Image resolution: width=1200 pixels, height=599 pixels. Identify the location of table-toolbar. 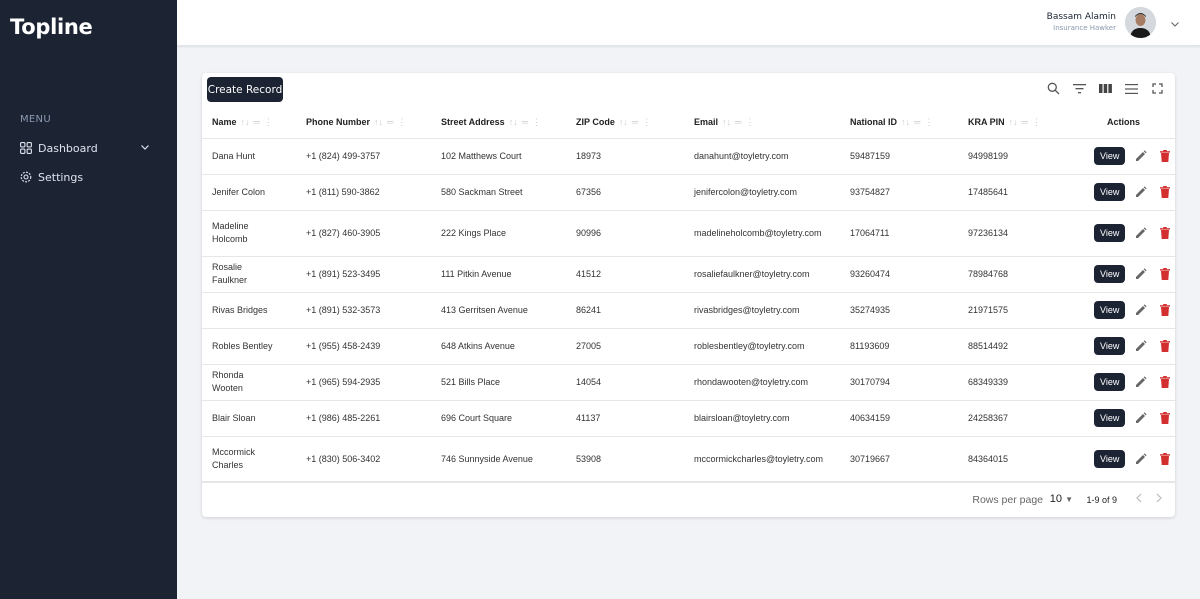
(1105, 88).